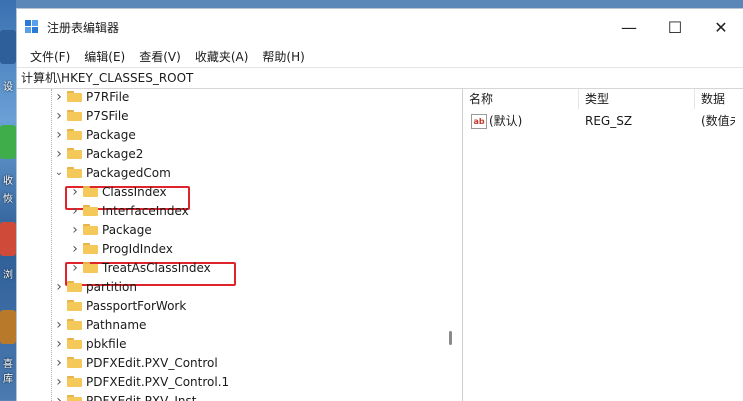 The height and width of the screenshot is (401, 743). What do you see at coordinates (719, 99) in the screenshot?
I see `column-data-header: 数据` at bounding box center [719, 99].